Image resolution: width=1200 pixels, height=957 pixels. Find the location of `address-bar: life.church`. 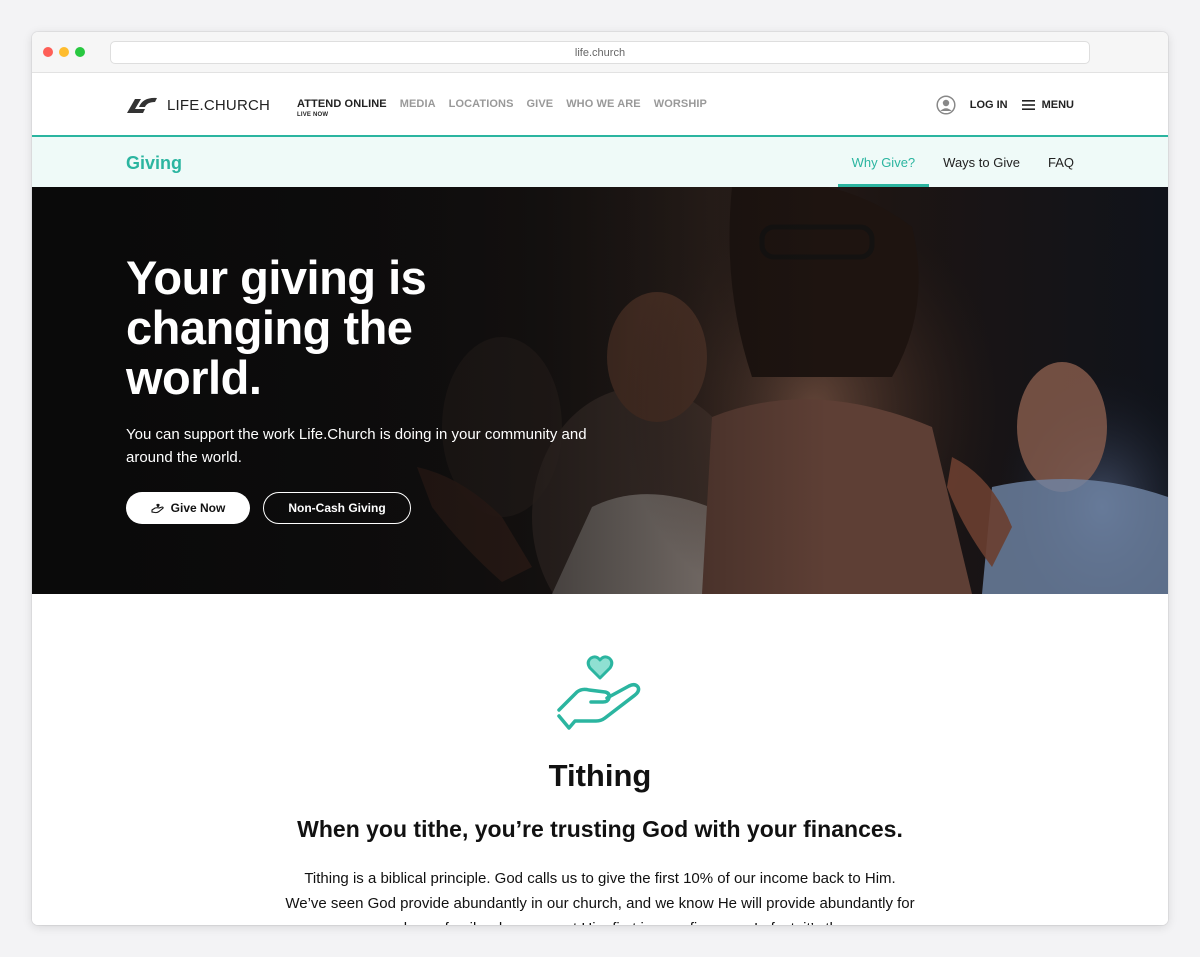

address-bar: life.church is located at coordinates (600, 52).